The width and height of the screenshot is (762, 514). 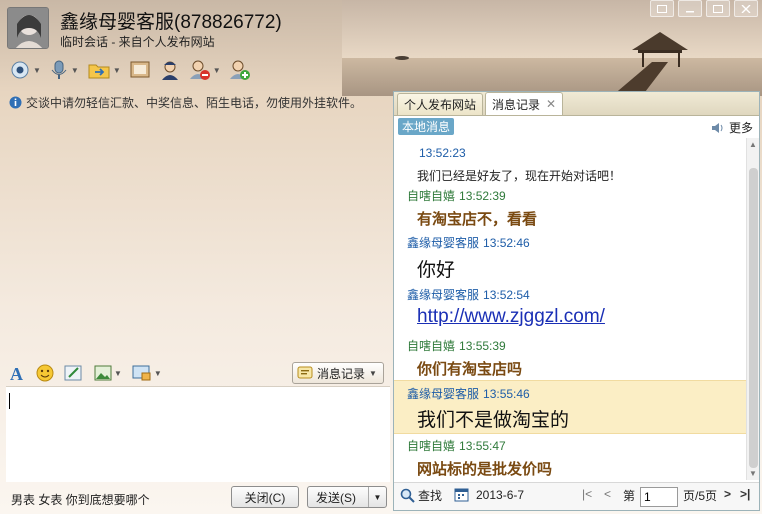 What do you see at coordinates (551, 104) in the screenshot?
I see `close-tab-icon: ✕` at bounding box center [551, 104].